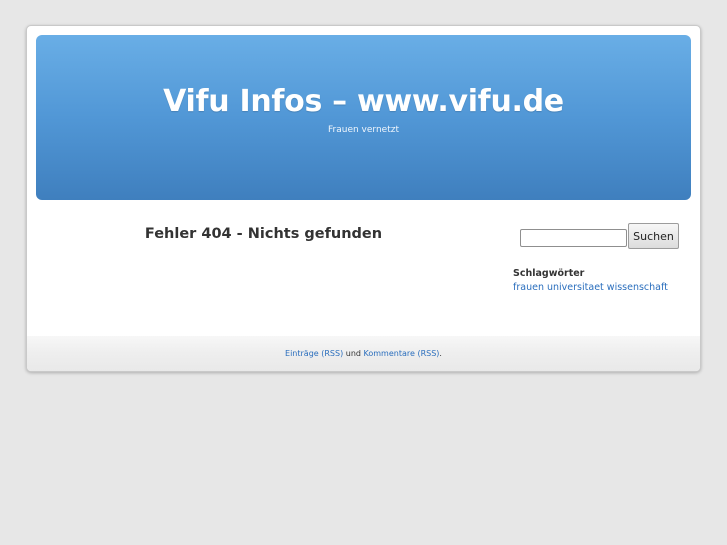  Describe the element at coordinates (440, 353) in the screenshot. I see `footer-period: .` at that location.